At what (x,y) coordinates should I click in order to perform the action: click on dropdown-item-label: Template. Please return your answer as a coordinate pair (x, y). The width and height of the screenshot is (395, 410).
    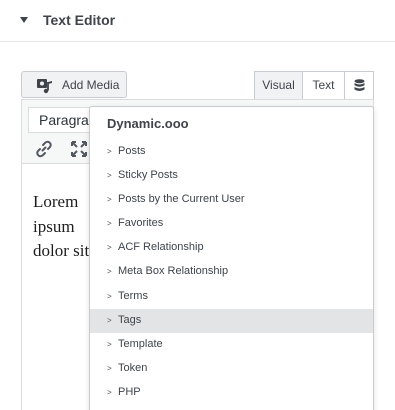
    Looking at the image, I should click on (140, 343).